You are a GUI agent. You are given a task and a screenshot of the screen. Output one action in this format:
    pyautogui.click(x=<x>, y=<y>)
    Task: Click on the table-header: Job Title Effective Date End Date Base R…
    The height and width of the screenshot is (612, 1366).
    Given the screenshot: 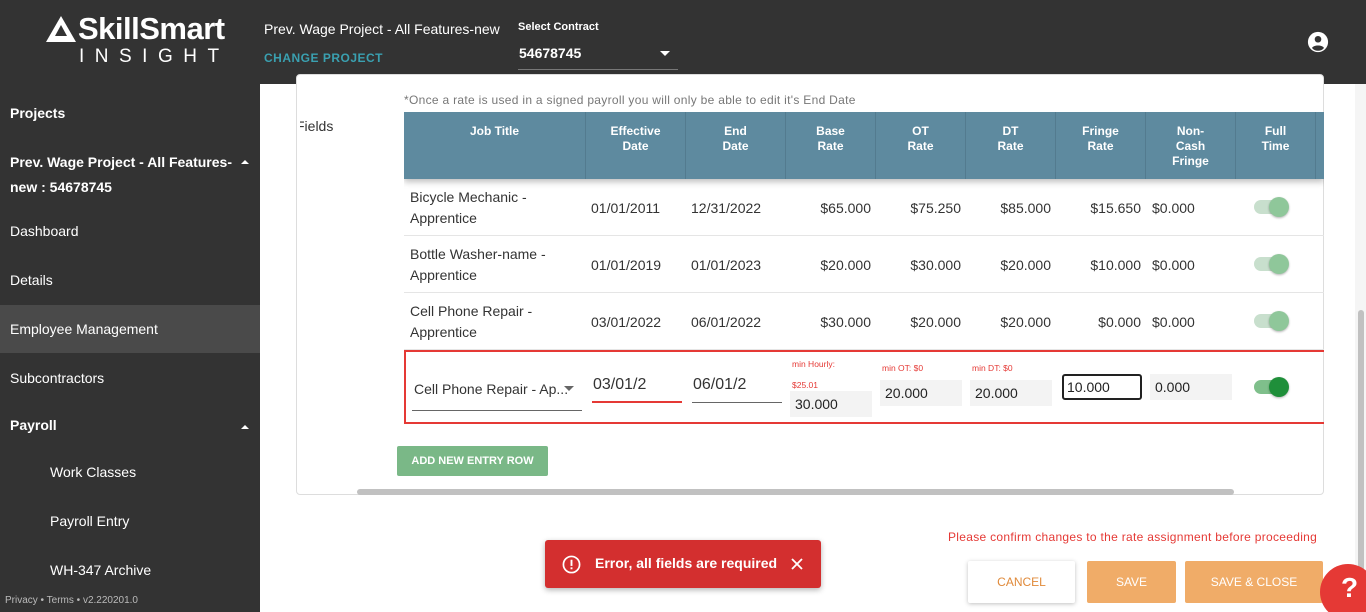 What is the action you would take?
    pyautogui.click(x=864, y=145)
    